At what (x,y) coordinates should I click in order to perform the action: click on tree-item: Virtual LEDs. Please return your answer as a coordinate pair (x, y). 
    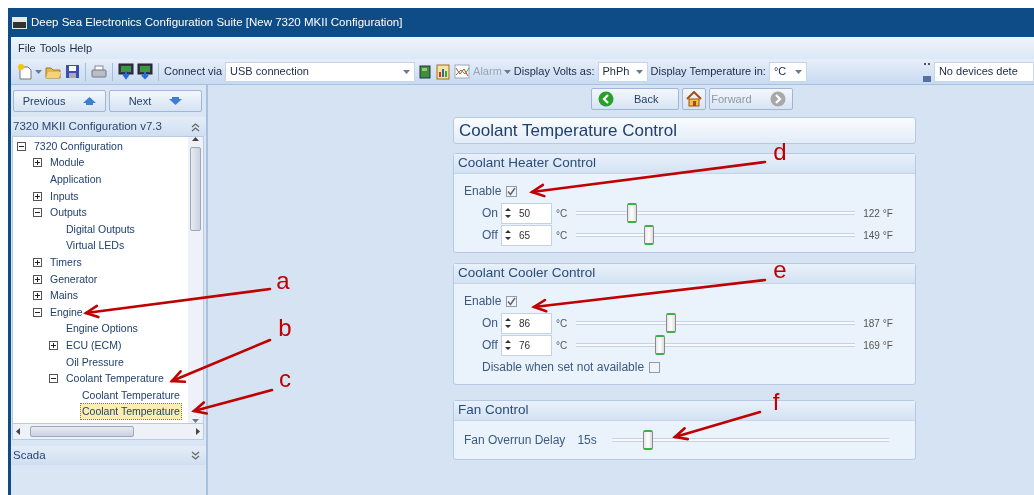
    Looking at the image, I should click on (95, 246).